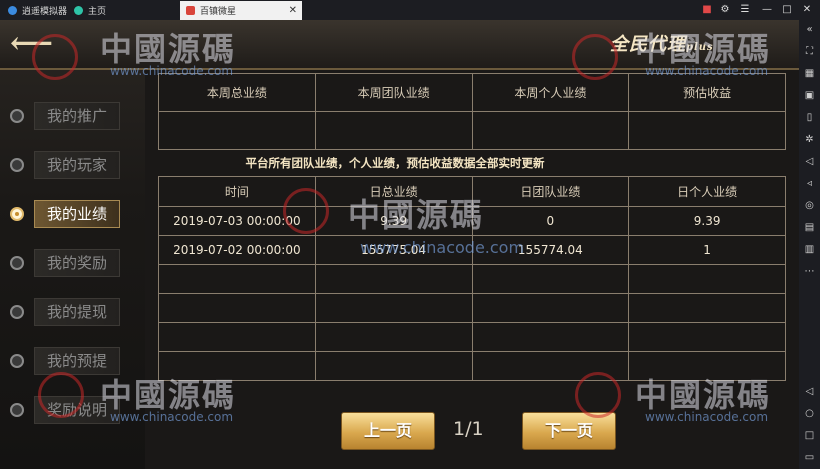 This screenshot has height=469, width=820. I want to click on sidebar-item-label: 我的奖励, so click(77, 263).